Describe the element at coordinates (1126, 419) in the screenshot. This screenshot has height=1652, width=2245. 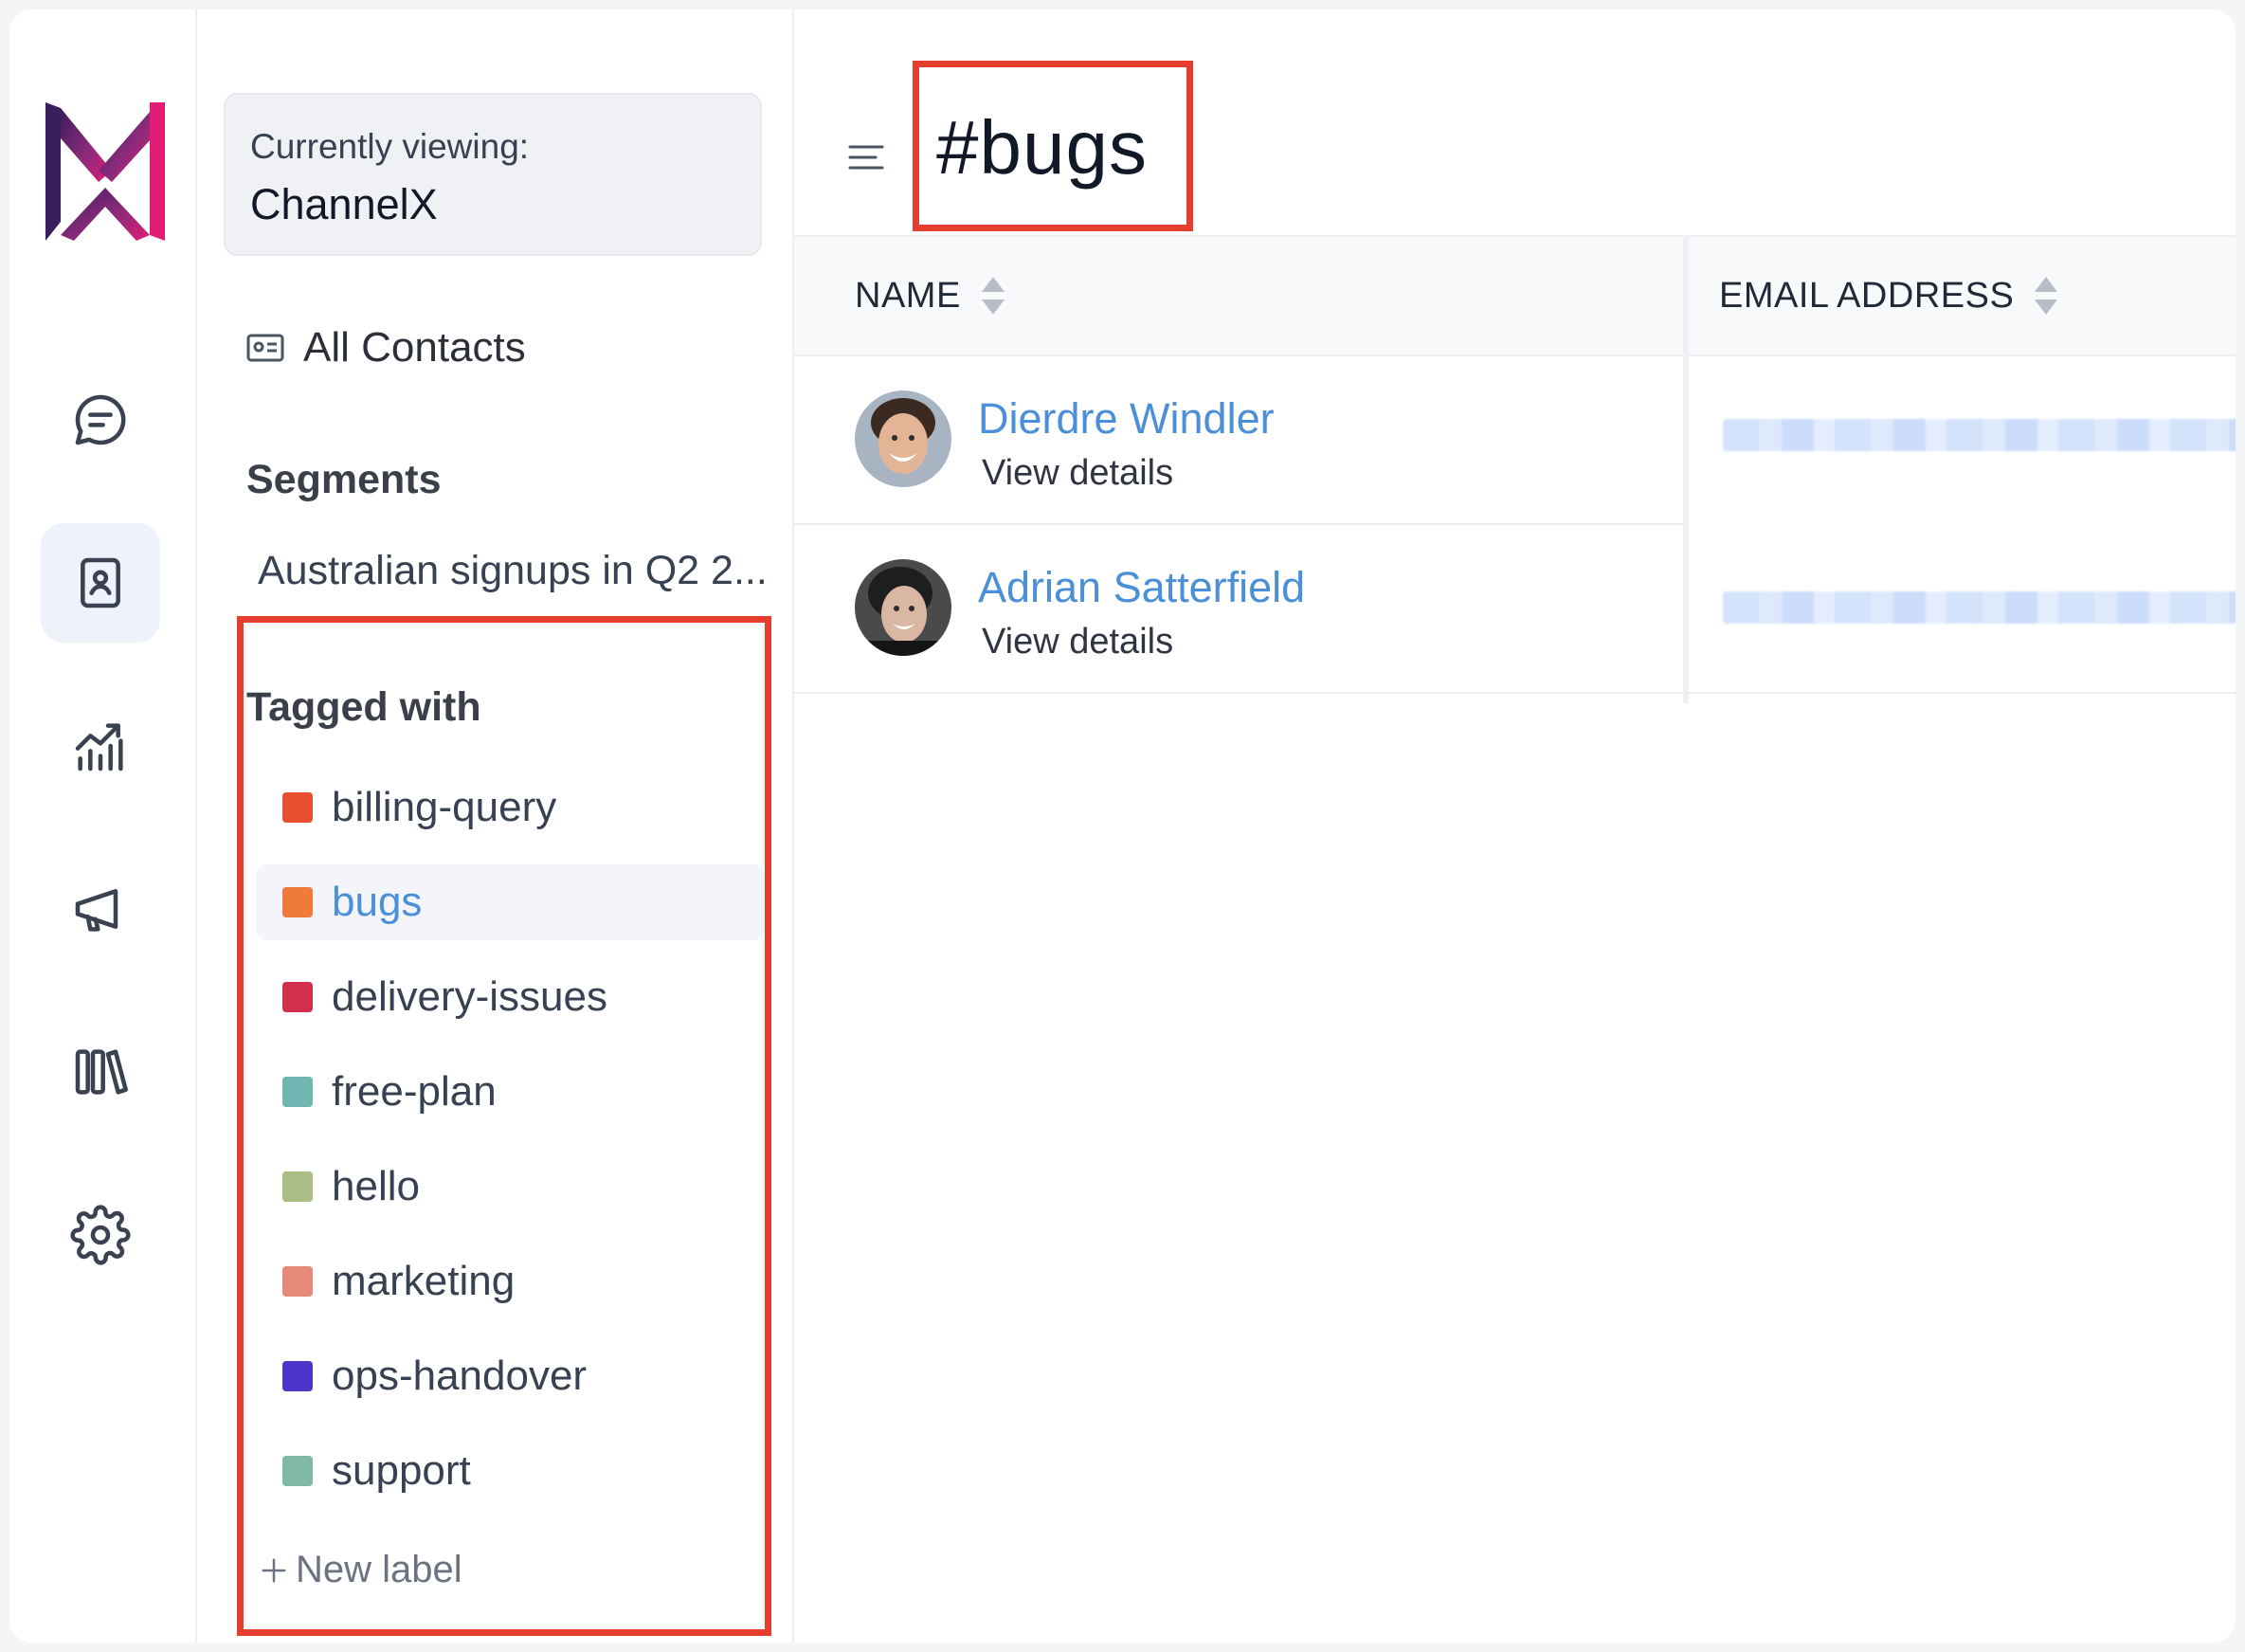
I see `contact-name: Dierdre Windler` at that location.